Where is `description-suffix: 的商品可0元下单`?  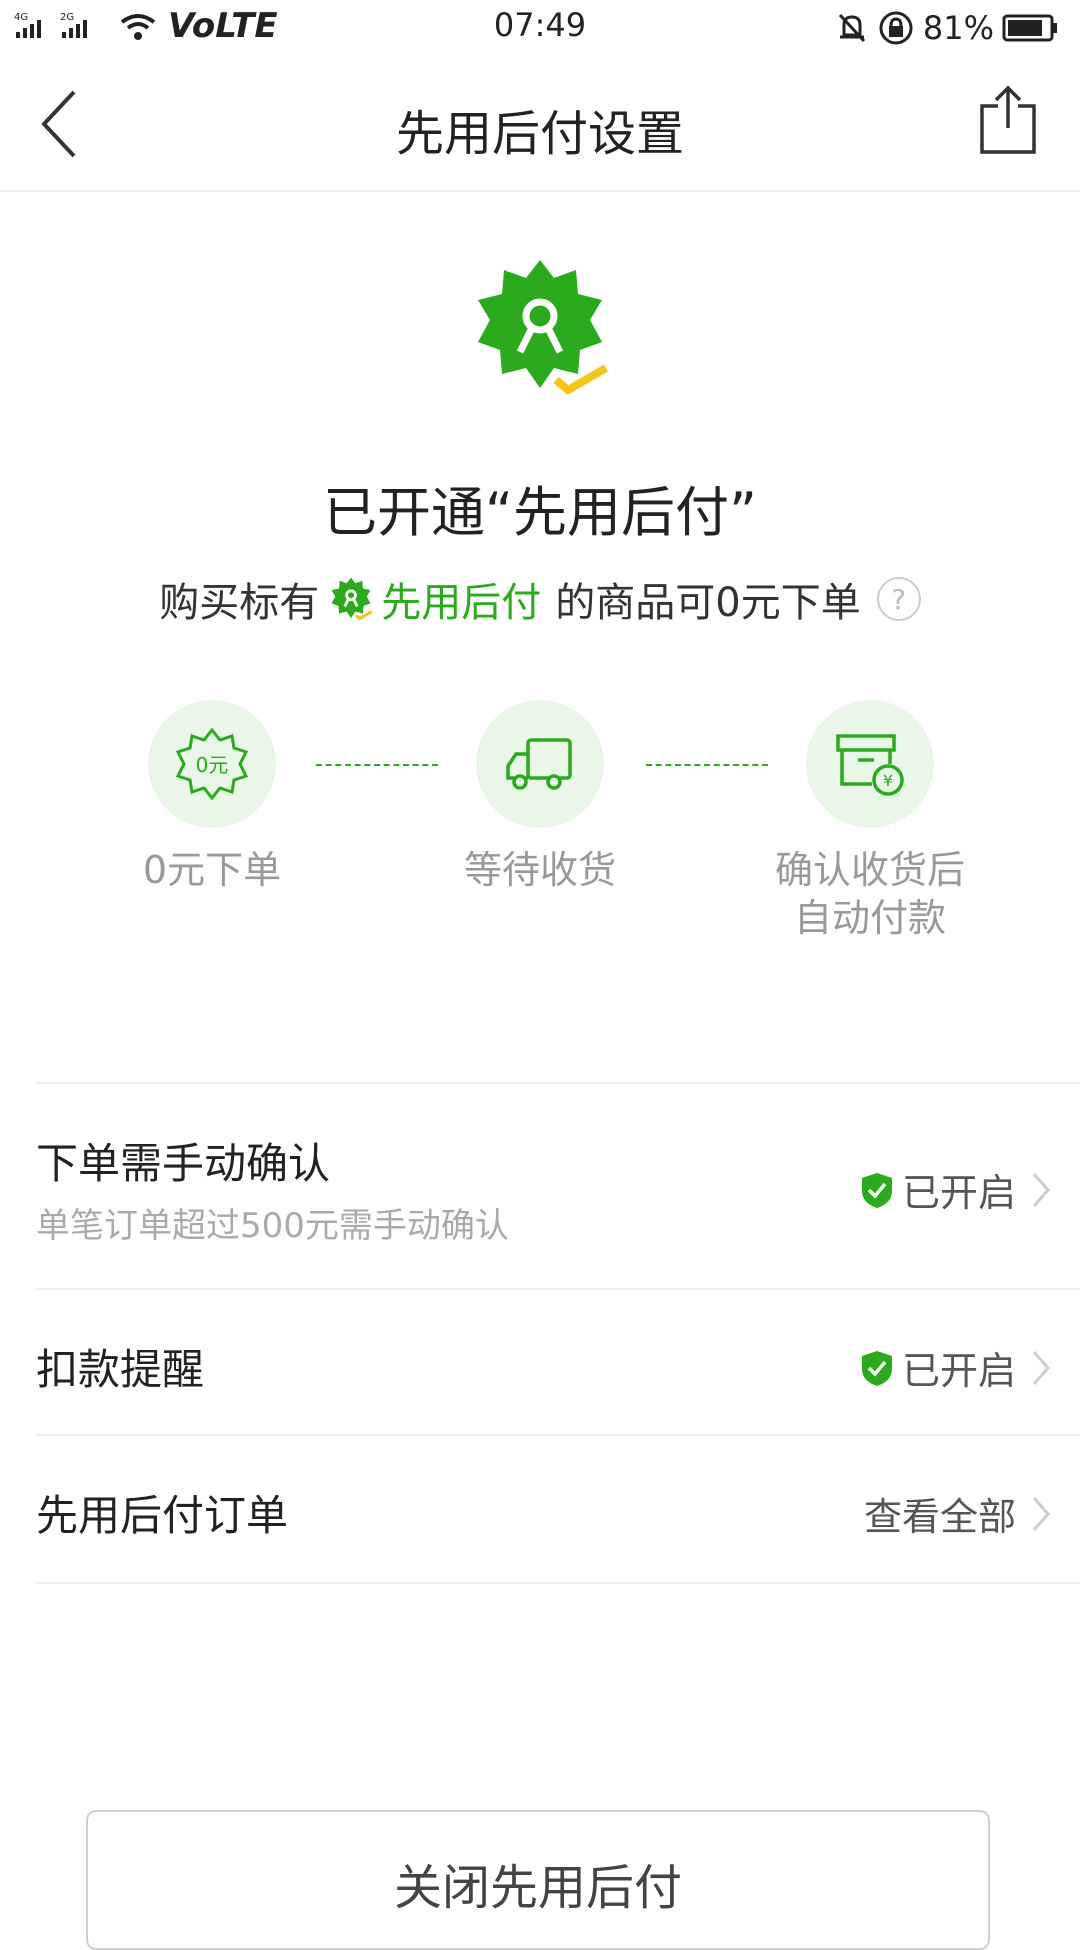 description-suffix: 的商品可0元下单 is located at coordinates (708, 603).